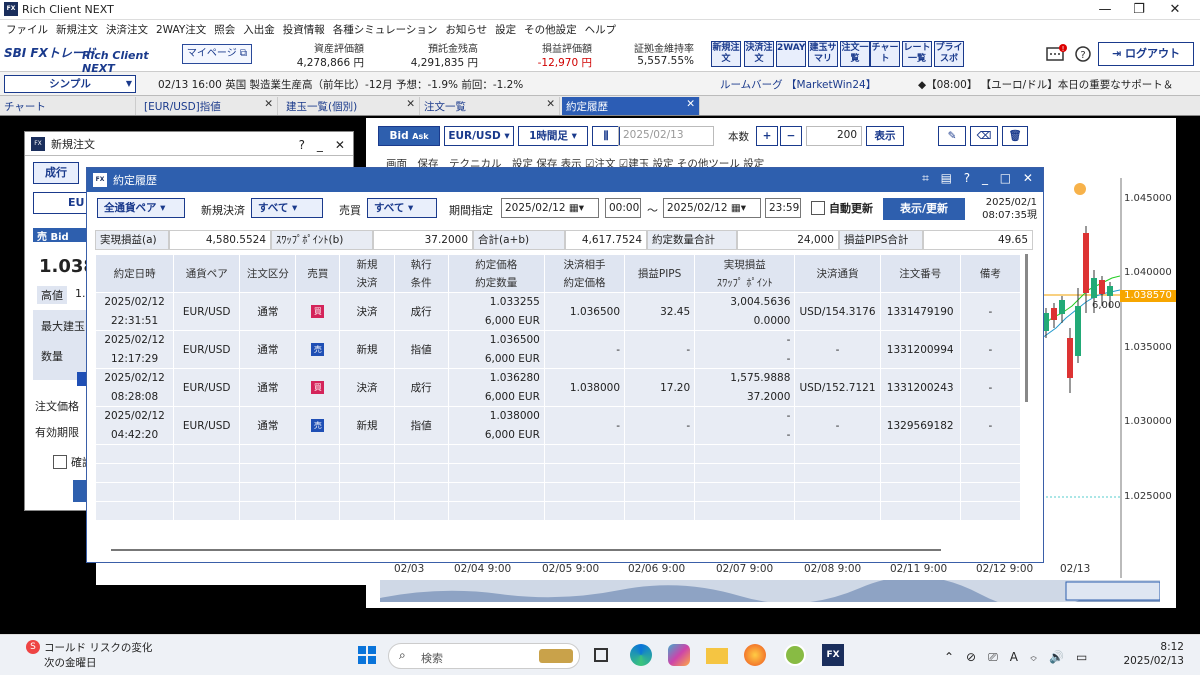 This screenshot has width=1200, height=675. I want to click on menu-item: 決済注文, so click(131, 29).